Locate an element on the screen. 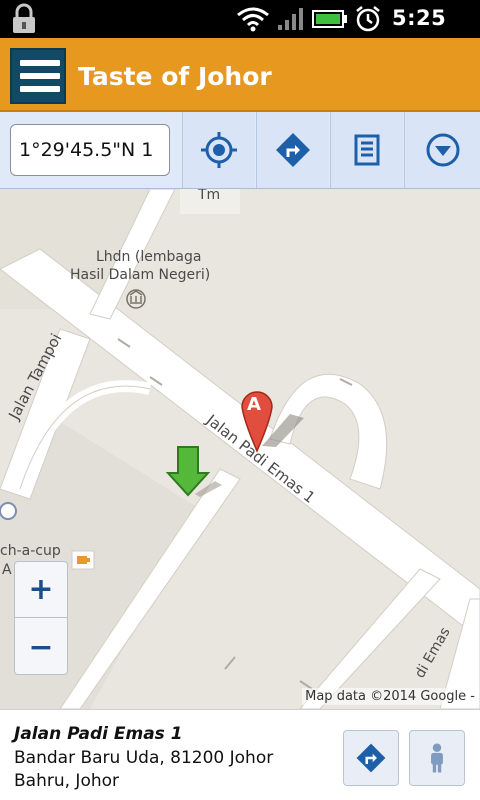 This screenshot has width=480, height=800. list-icon is located at coordinates (367, 150).